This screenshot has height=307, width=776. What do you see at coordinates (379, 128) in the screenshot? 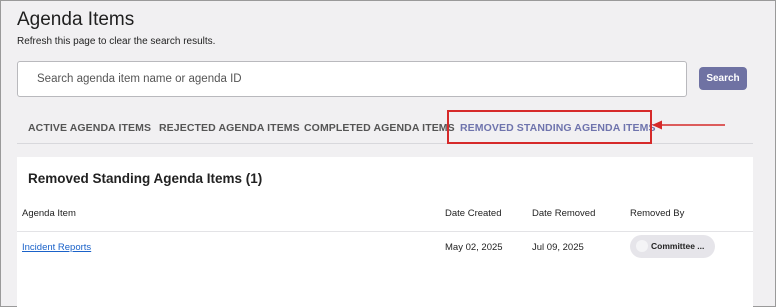
I see `tab-completed-agenda-items: COMPLETED AGENDA ITEMS` at bounding box center [379, 128].